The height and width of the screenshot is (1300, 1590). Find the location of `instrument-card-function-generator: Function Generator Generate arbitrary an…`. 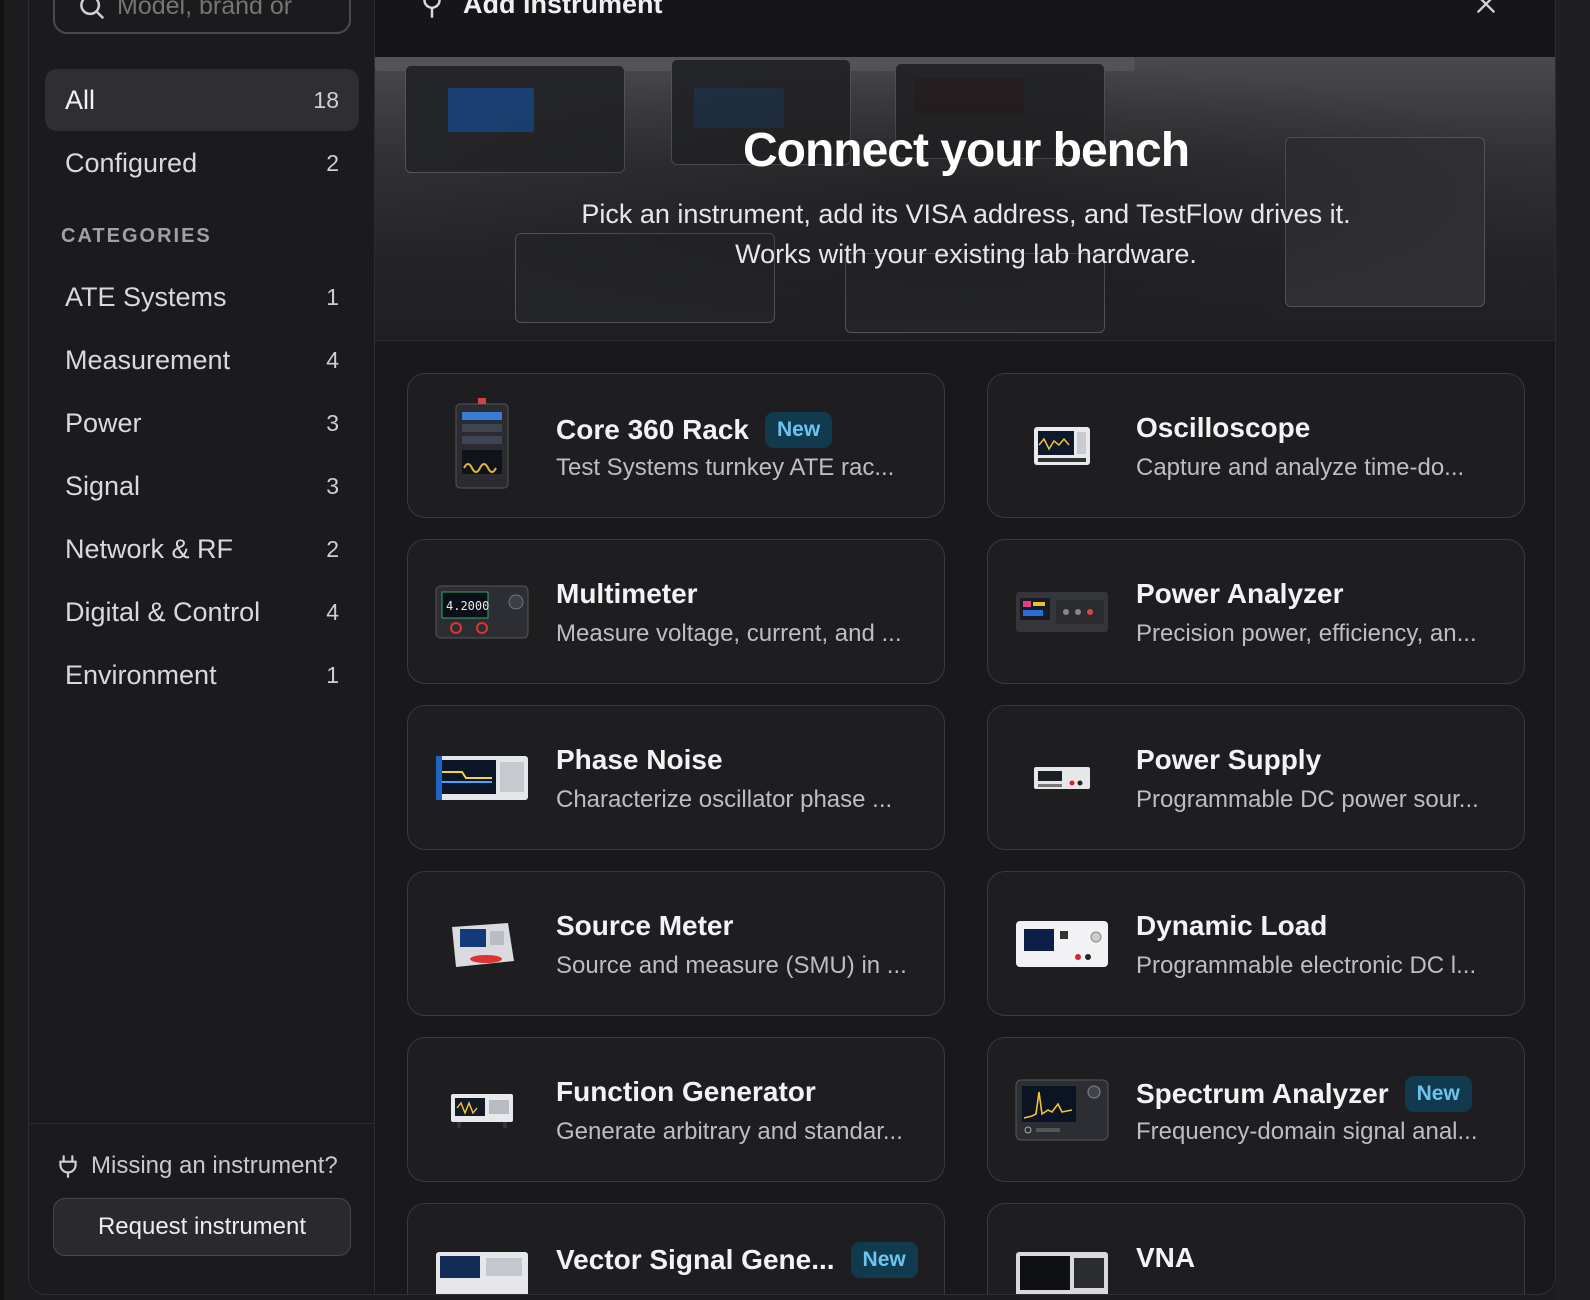

instrument-card-function-generator: Function Generator Generate arbitrary an… is located at coordinates (676, 1109).